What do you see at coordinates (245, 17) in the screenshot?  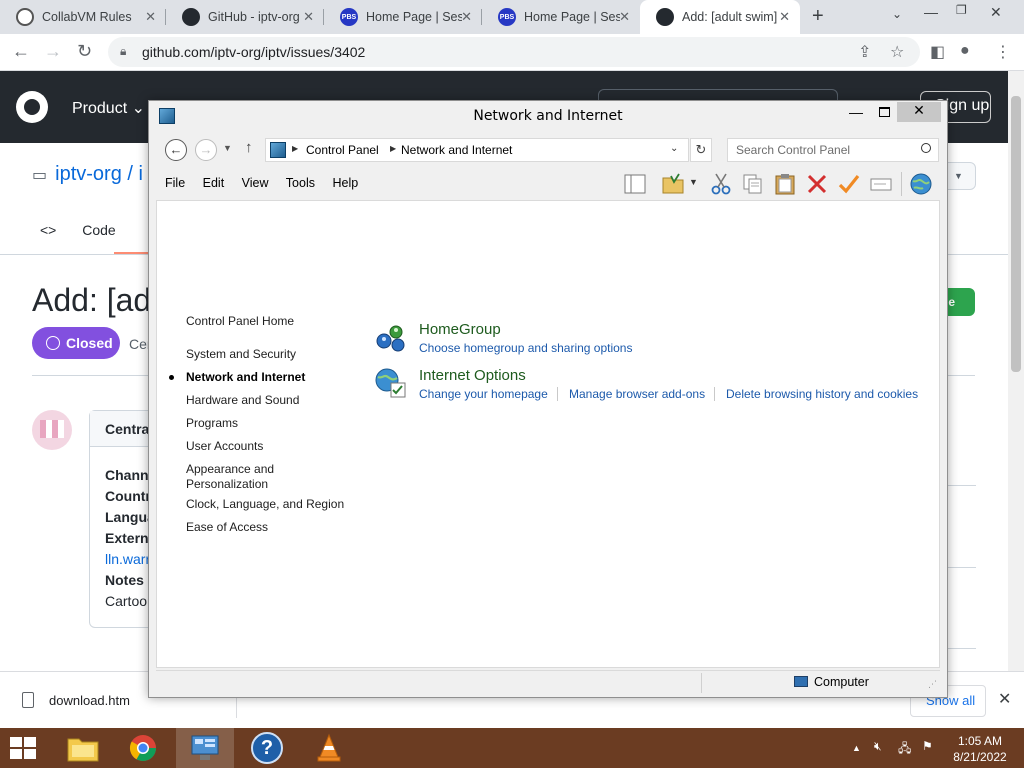 I see `tab-github-iptv: GitHub - iptv-org ✕` at bounding box center [245, 17].